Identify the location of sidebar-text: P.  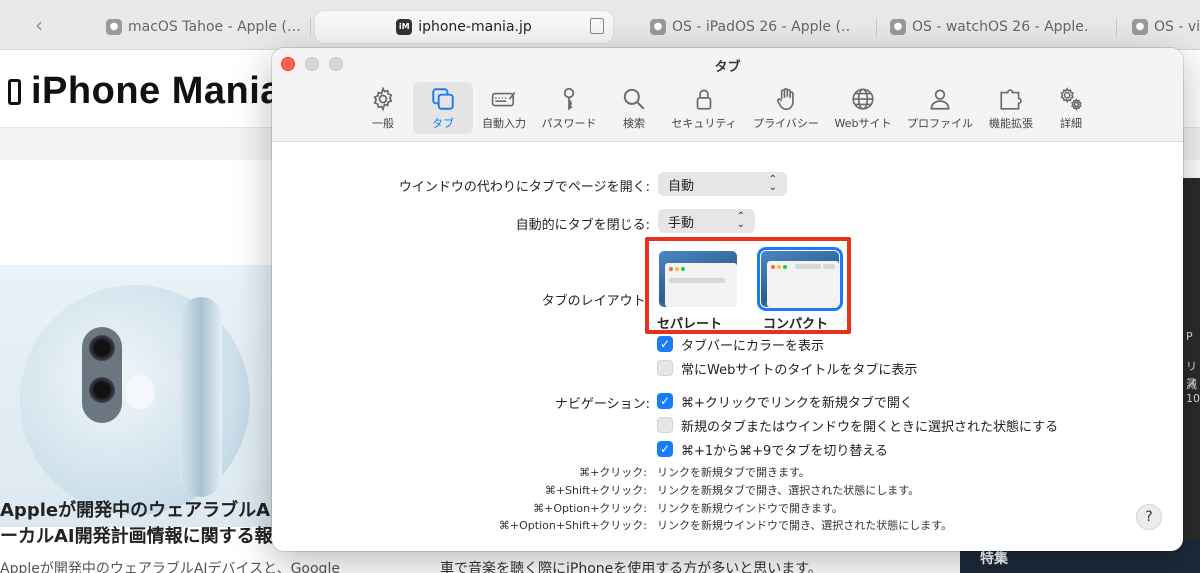
(1189, 336).